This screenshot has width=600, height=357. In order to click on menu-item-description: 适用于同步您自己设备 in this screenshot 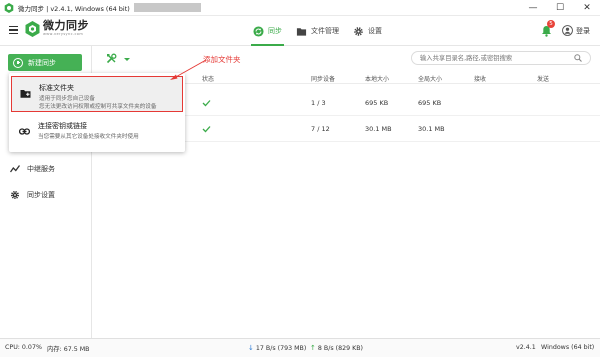, I will do `click(67, 99)`.